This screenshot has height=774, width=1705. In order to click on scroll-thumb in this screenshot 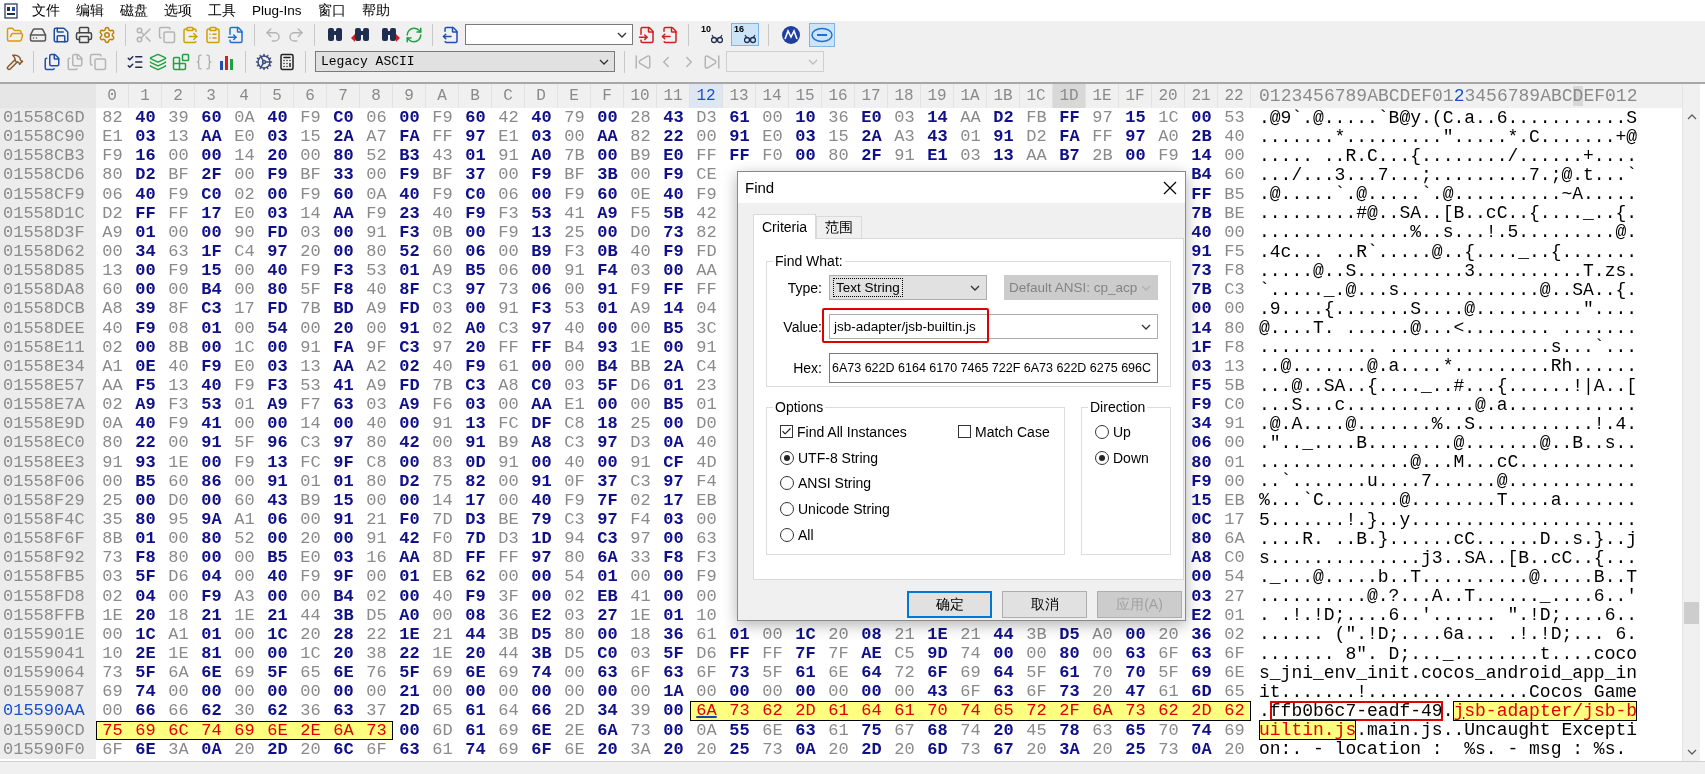, I will do `click(1691, 613)`.